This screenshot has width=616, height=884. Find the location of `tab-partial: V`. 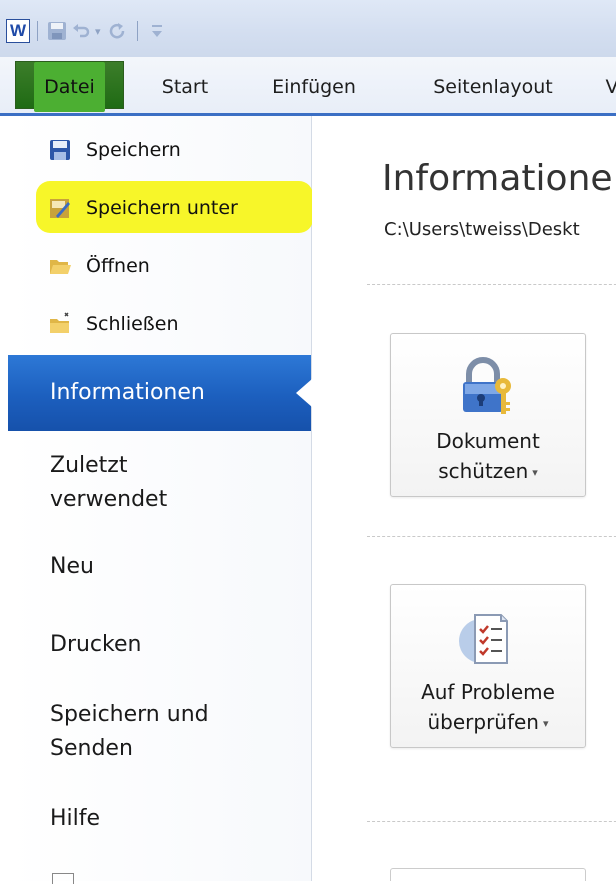

tab-partial: V is located at coordinates (609, 87).